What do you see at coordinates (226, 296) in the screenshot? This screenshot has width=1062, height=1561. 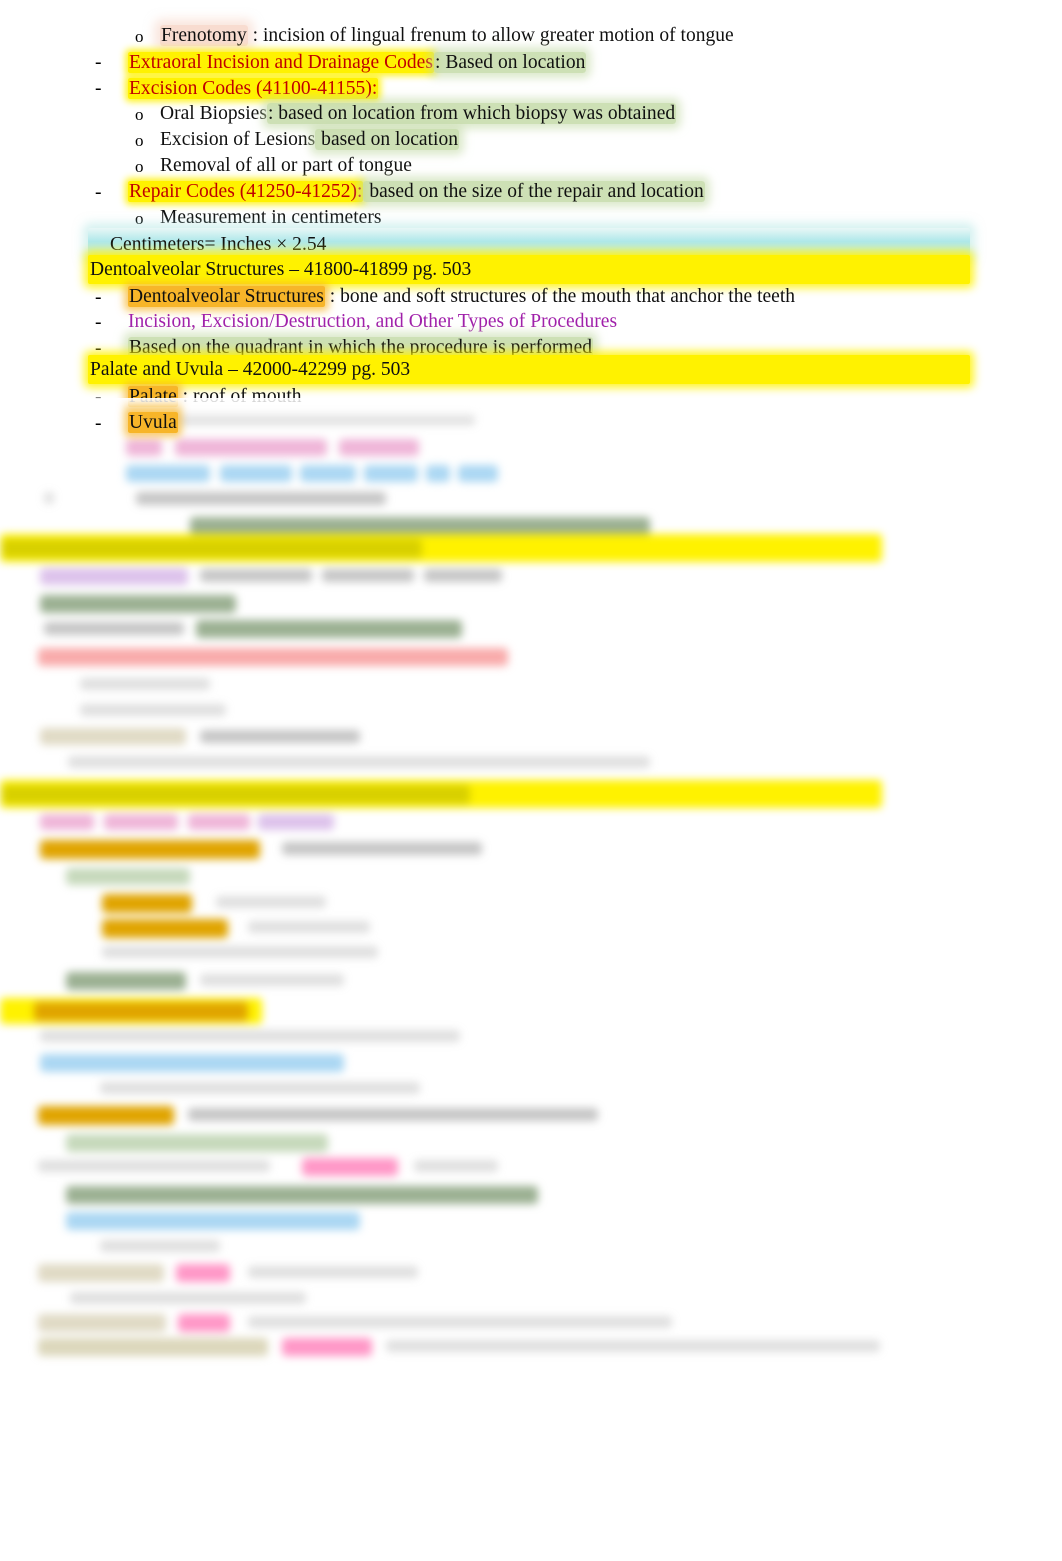 I see `dentoalveolar-term: Dentoalveolar Structures` at bounding box center [226, 296].